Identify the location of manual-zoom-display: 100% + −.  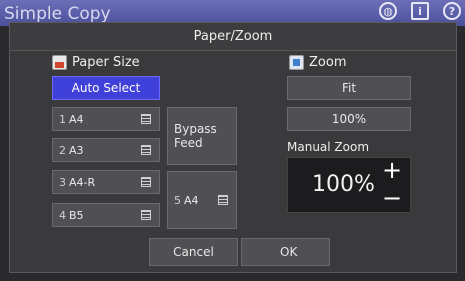
(349, 185).